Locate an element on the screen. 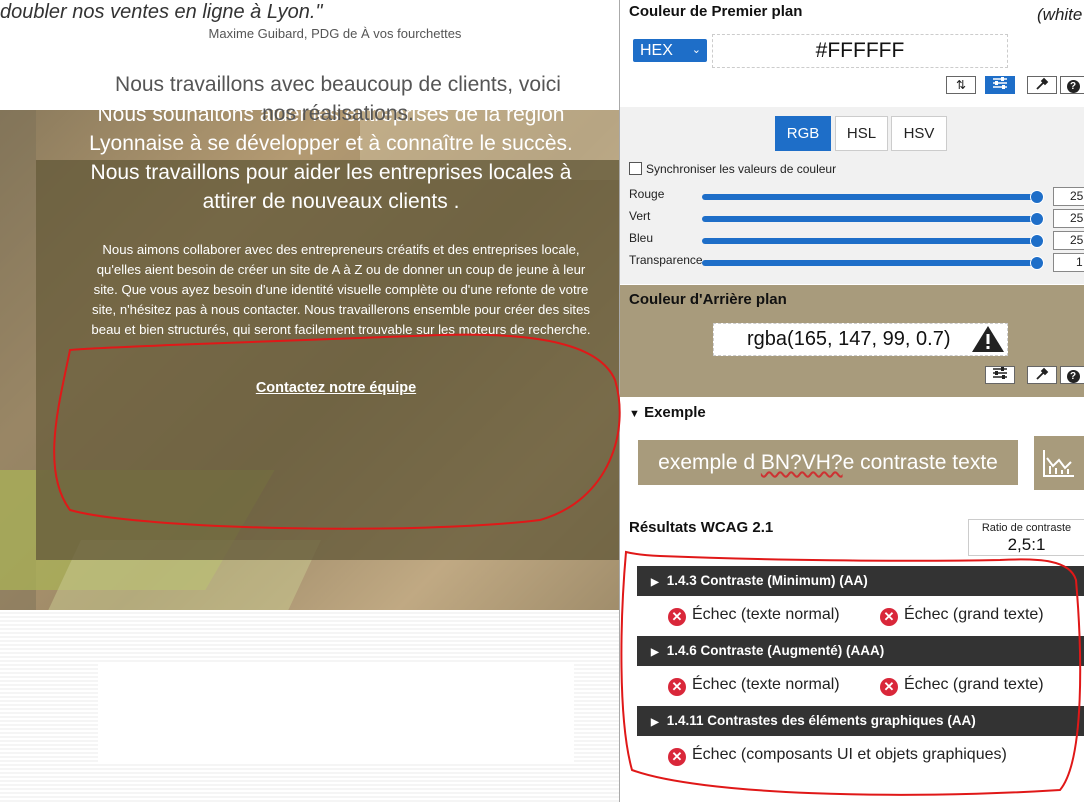  transparency-slider-thumb is located at coordinates (1037, 263).